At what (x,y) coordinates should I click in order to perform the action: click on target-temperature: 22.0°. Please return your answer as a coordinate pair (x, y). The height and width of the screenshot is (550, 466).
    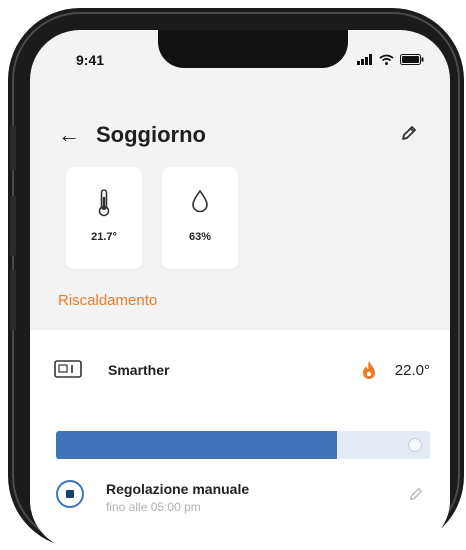
    Looking at the image, I should click on (412, 370).